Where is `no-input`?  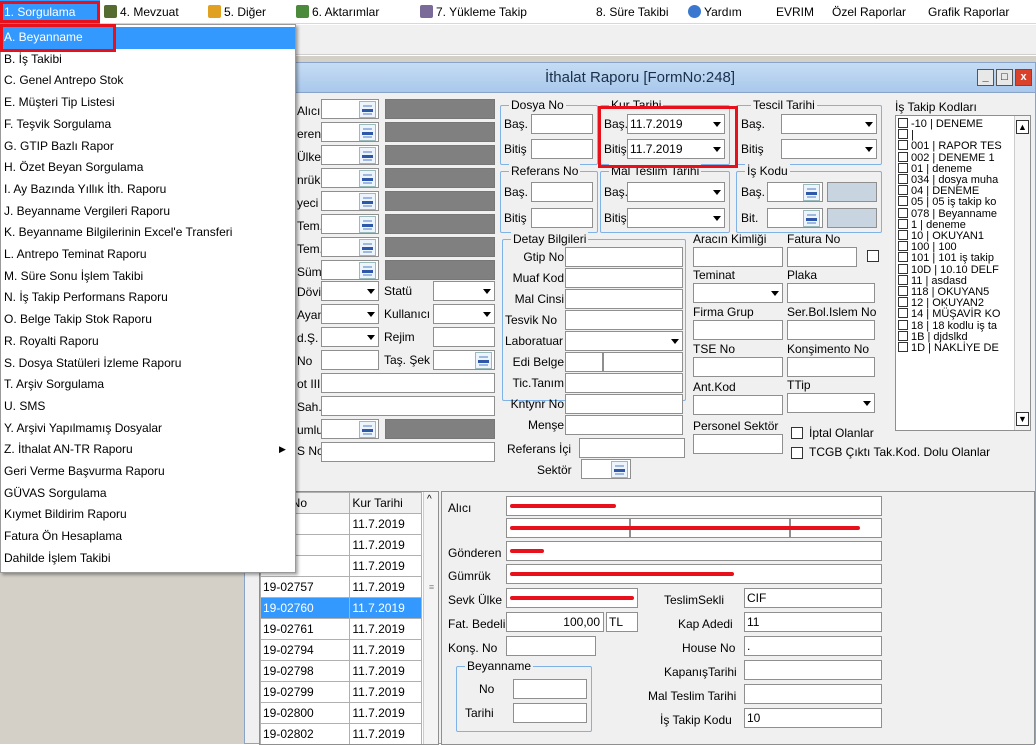
no-input is located at coordinates (350, 360).